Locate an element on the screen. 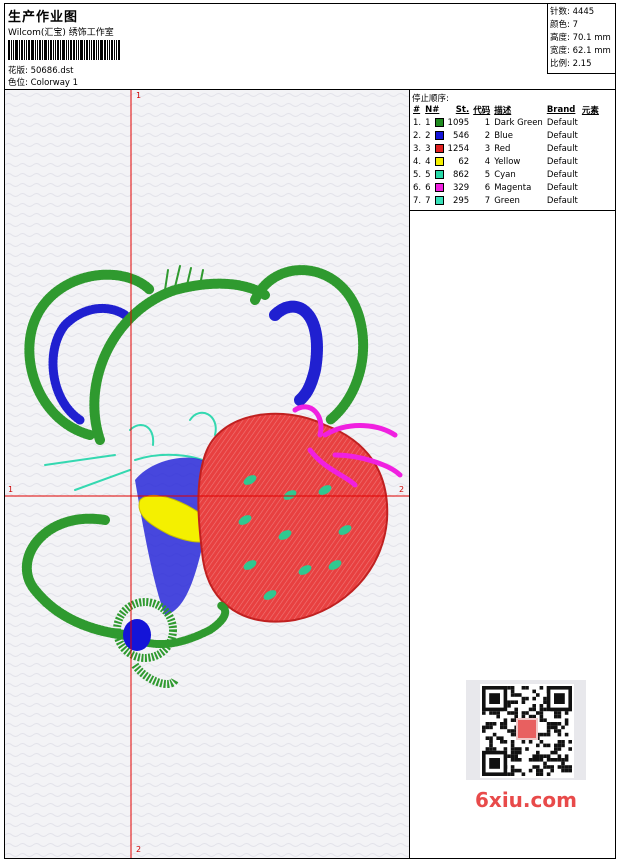 This screenshot has width=620, height=861. colorway-label: 色位: is located at coordinates (18, 83).